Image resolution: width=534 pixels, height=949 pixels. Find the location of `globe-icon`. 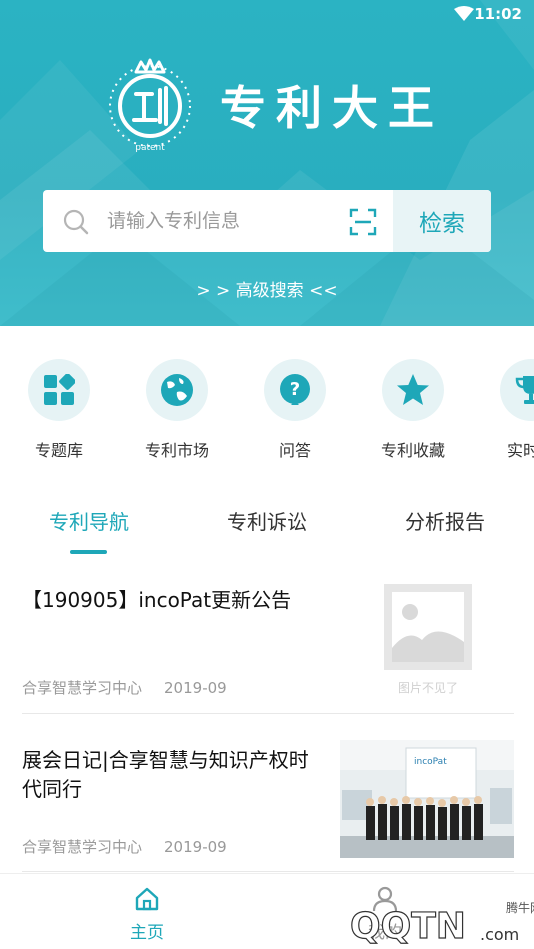

globe-icon is located at coordinates (177, 390).